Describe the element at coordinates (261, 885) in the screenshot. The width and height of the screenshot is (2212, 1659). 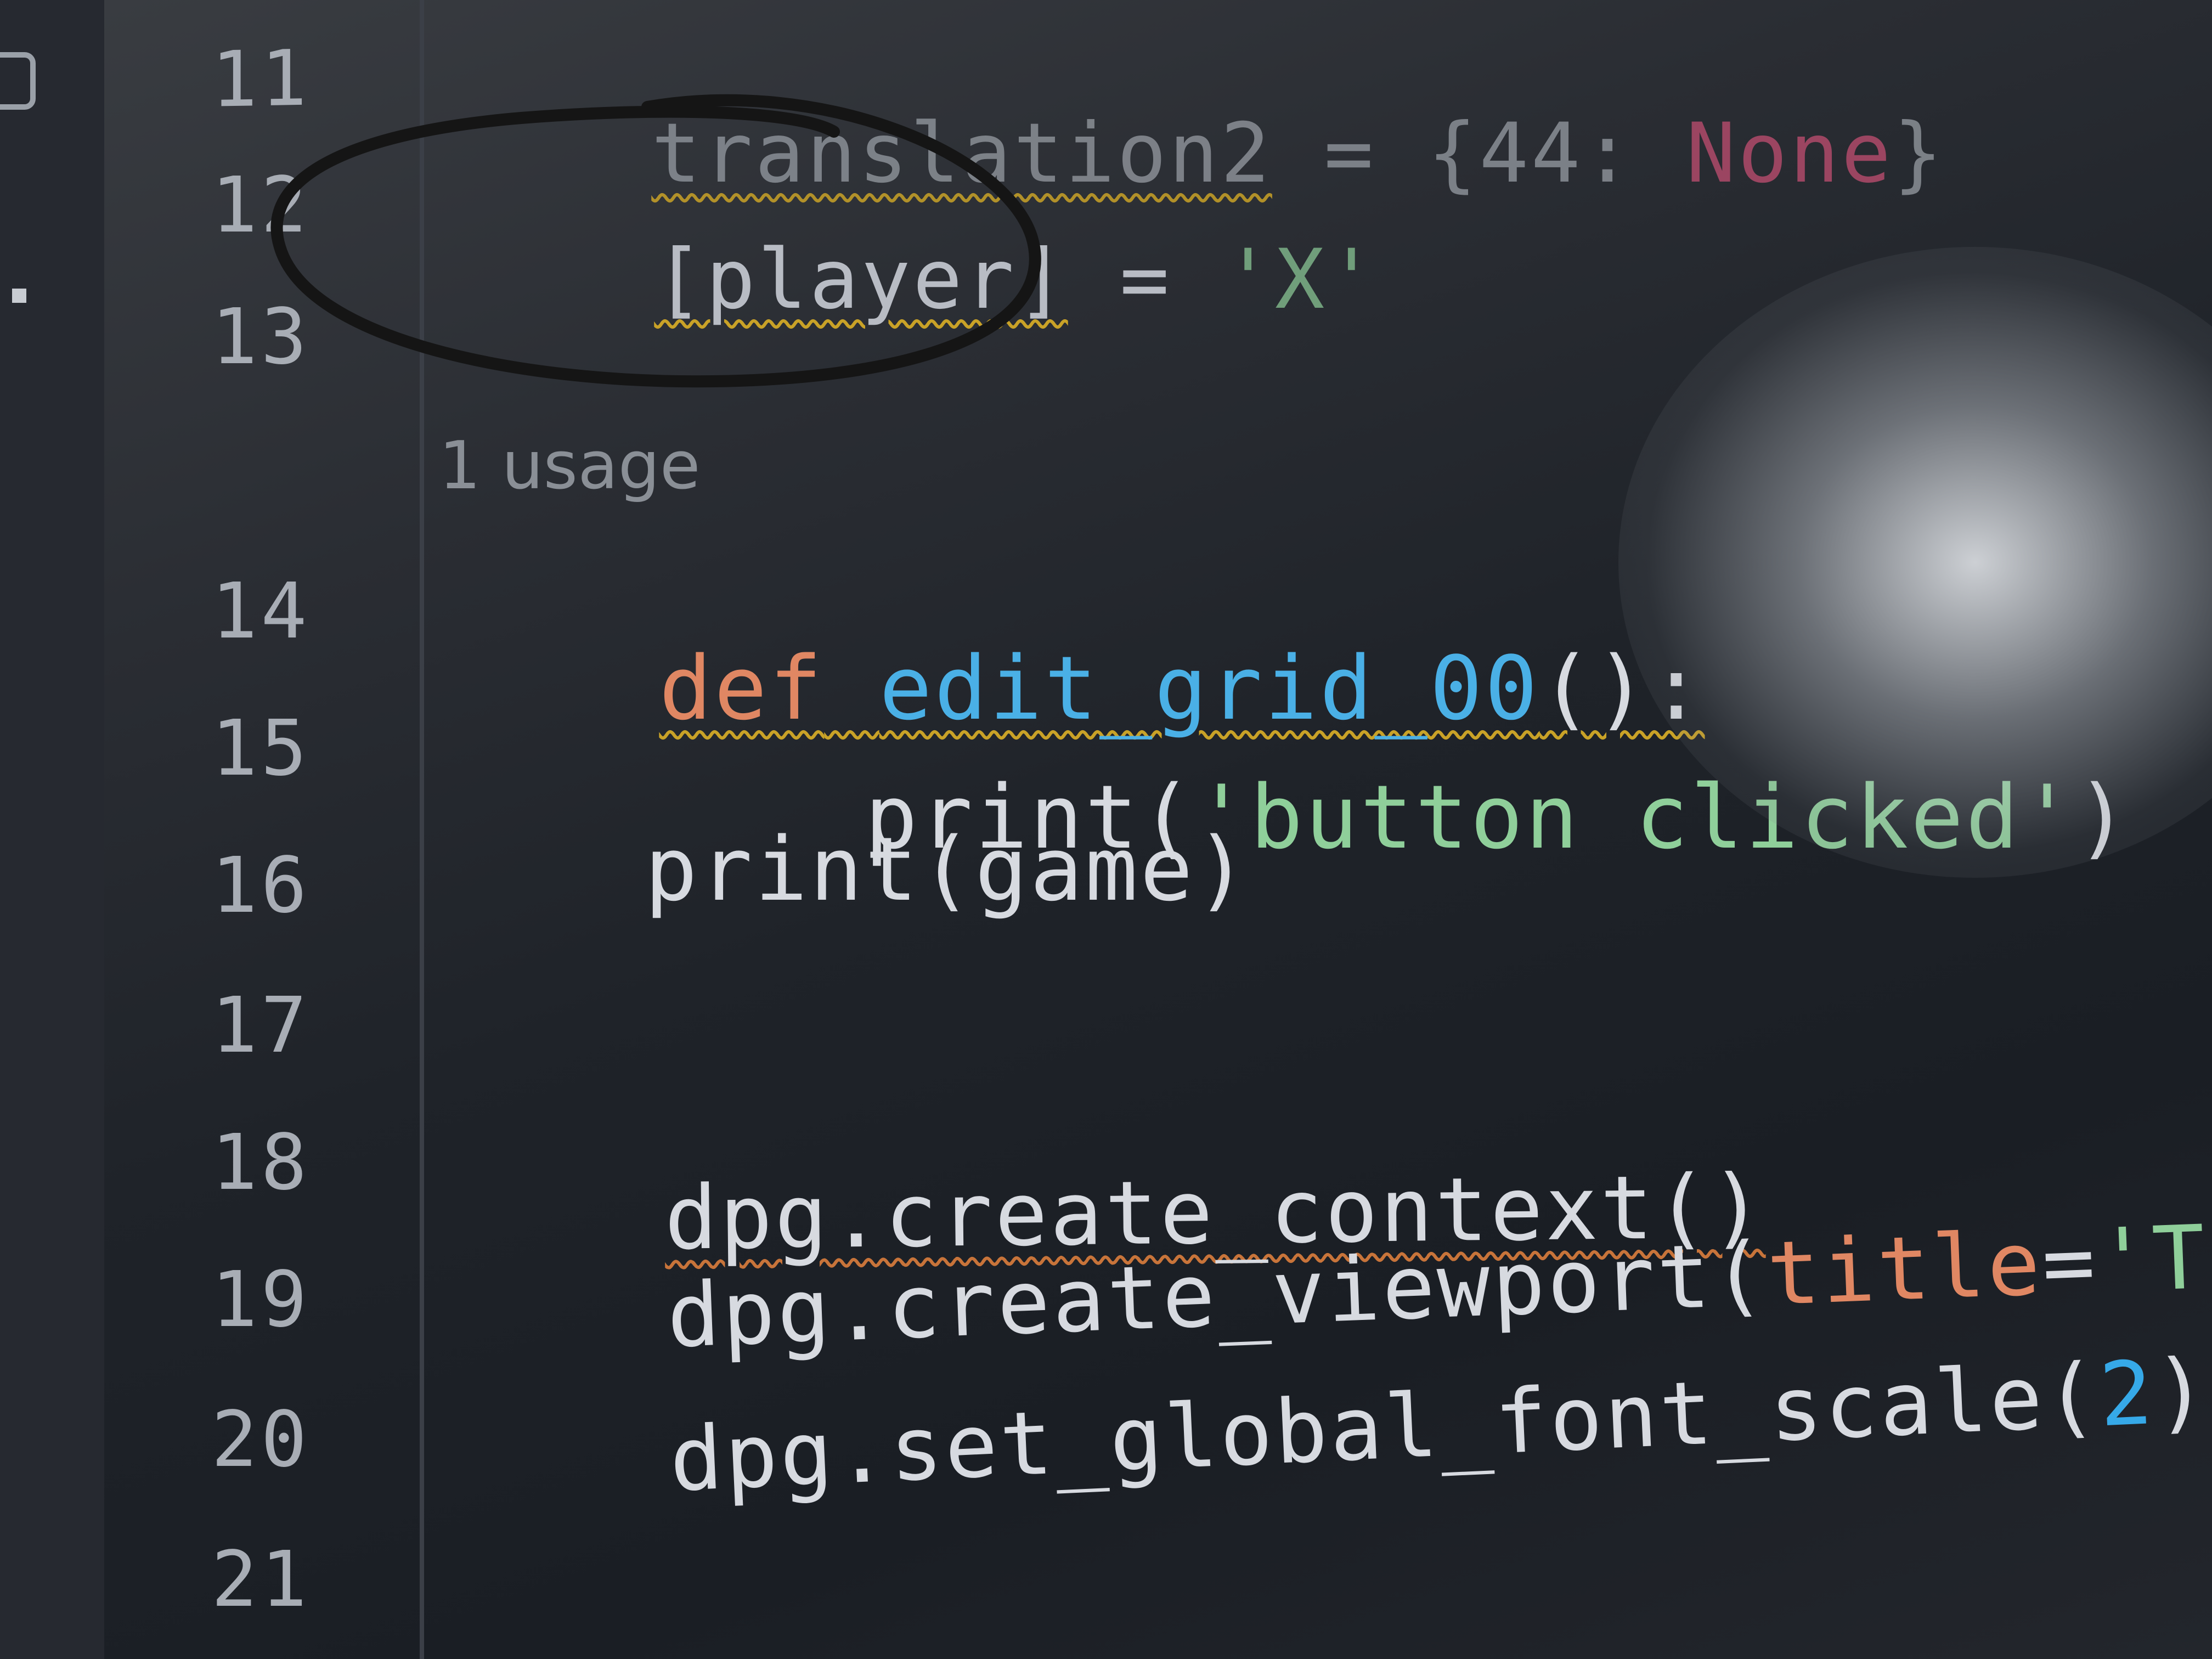
I see `line-number-16: 16` at that location.